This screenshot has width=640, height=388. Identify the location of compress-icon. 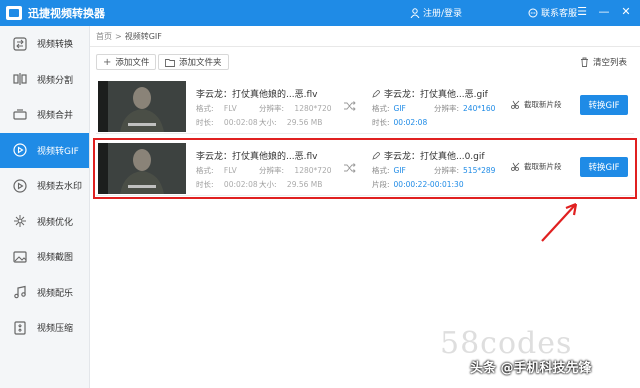
(20, 328).